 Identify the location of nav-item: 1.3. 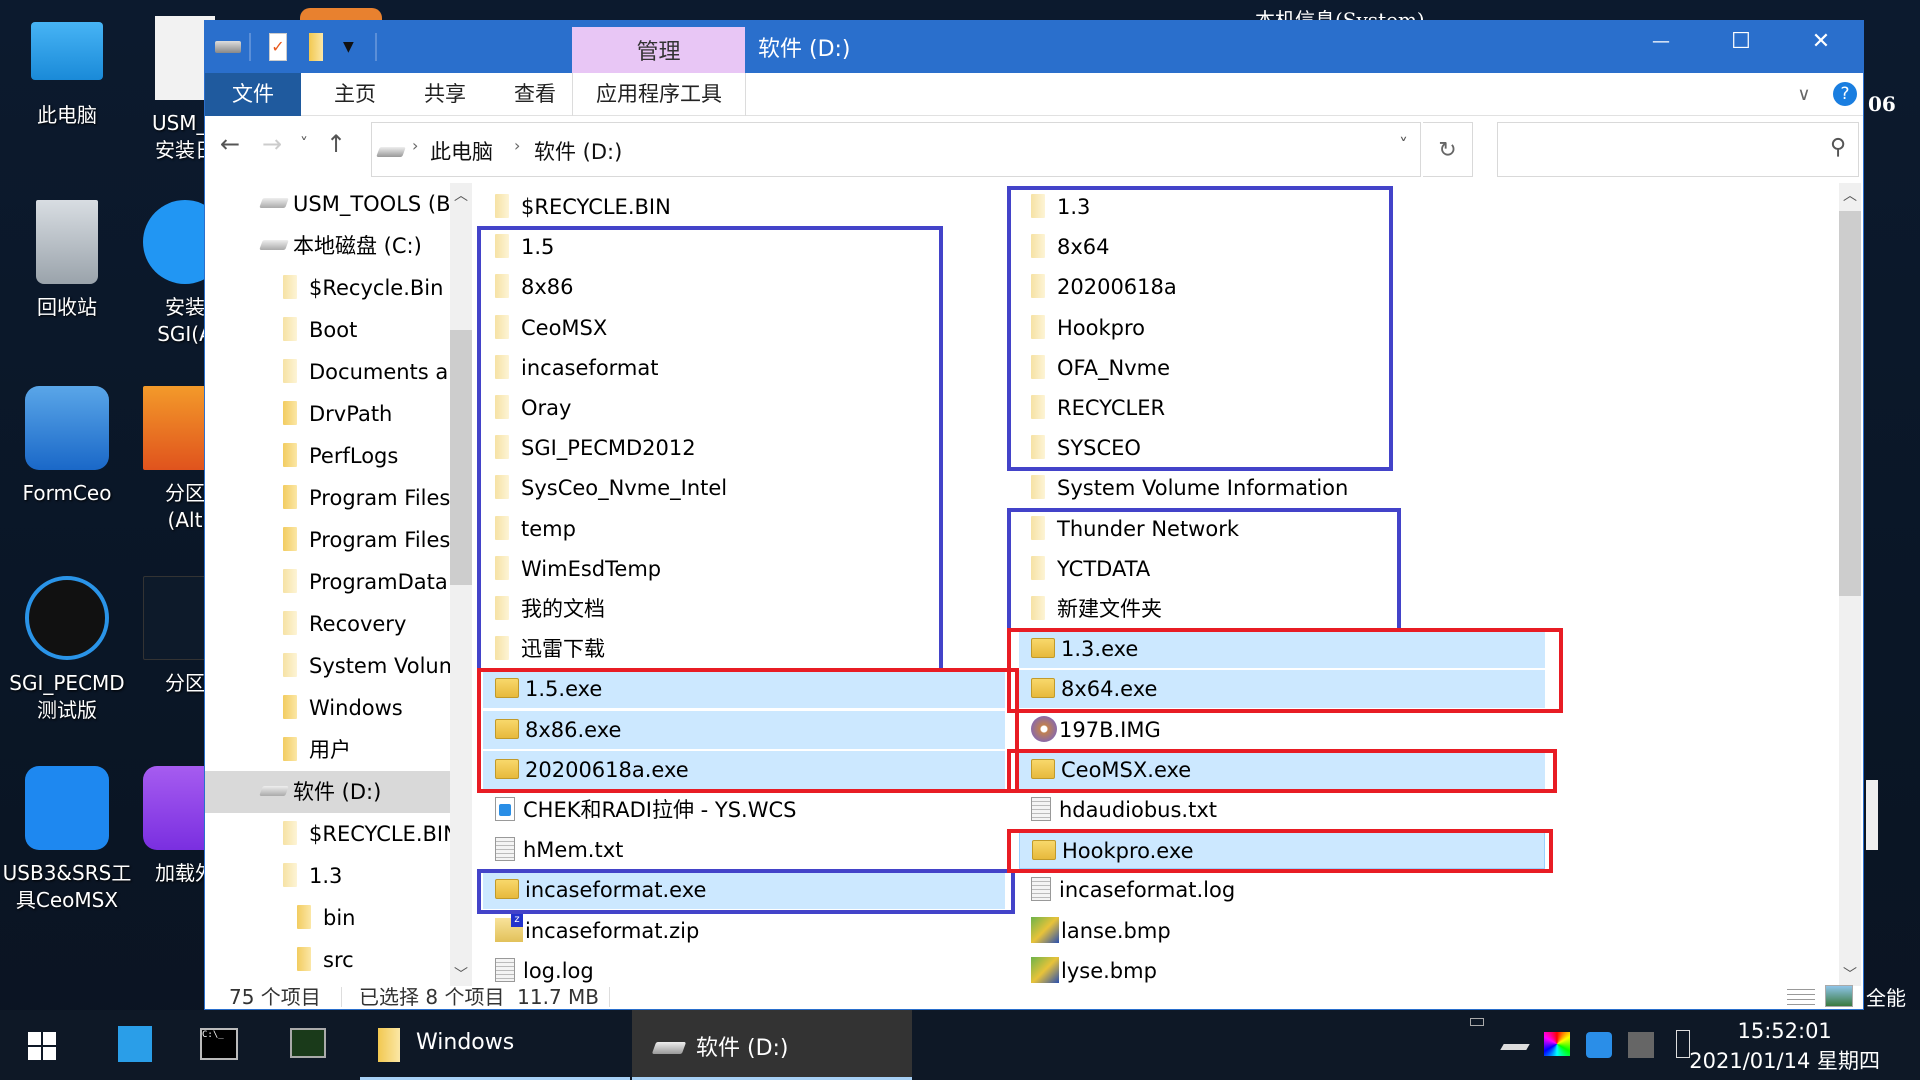
(329, 876).